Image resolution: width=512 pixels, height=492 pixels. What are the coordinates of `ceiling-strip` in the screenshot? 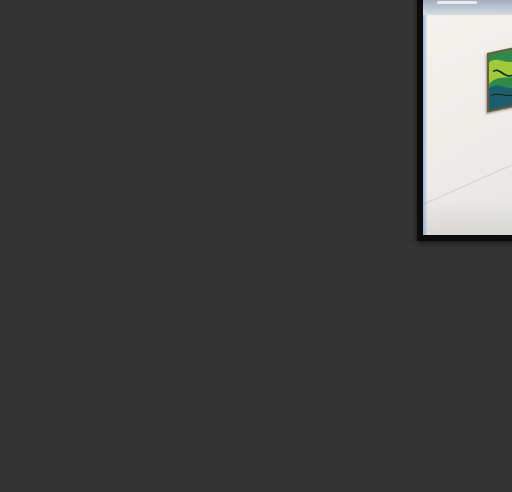 It's located at (467, 7).